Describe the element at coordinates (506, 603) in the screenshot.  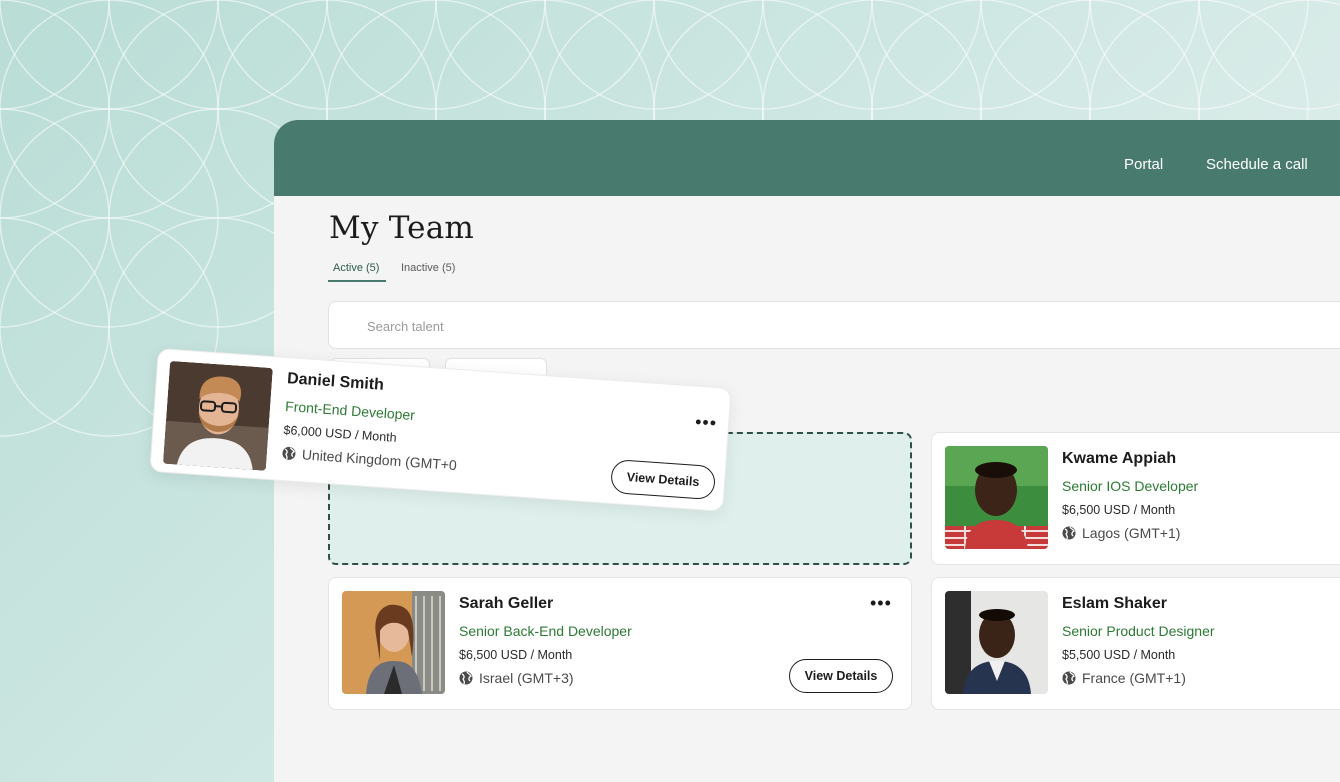
I see `talent-name: Sarah Geller` at that location.